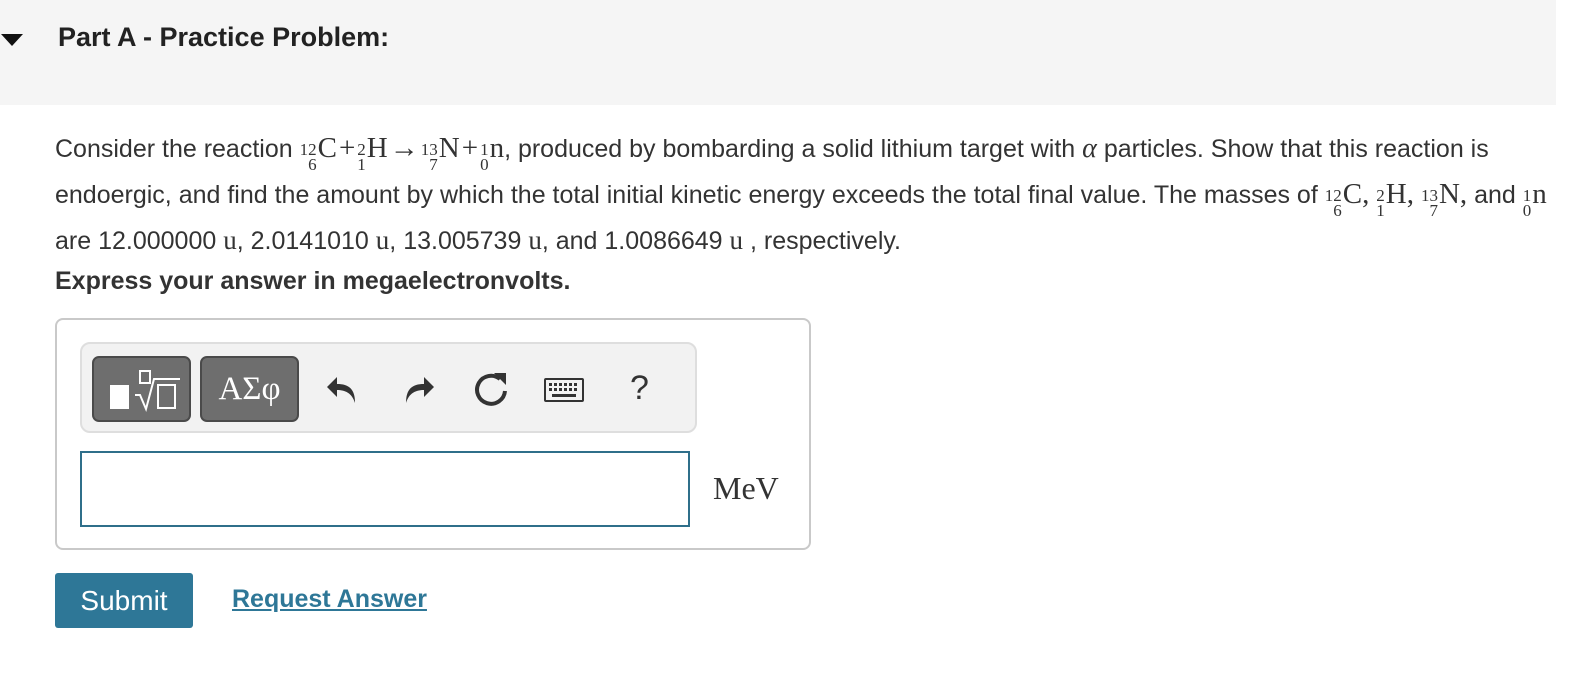 This screenshot has height=698, width=1573. What do you see at coordinates (372, 153) in the screenshot?
I see `nuclide-deuterium: 21H` at bounding box center [372, 153].